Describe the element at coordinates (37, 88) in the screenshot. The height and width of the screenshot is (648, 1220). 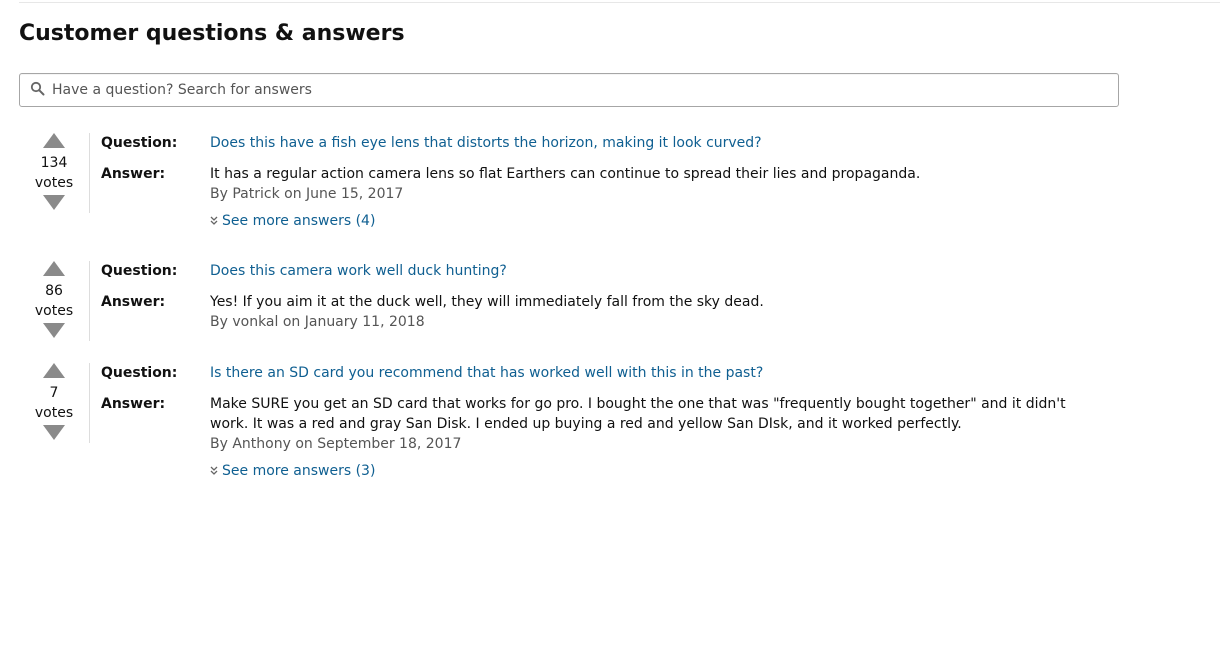
I see `search-icon` at that location.